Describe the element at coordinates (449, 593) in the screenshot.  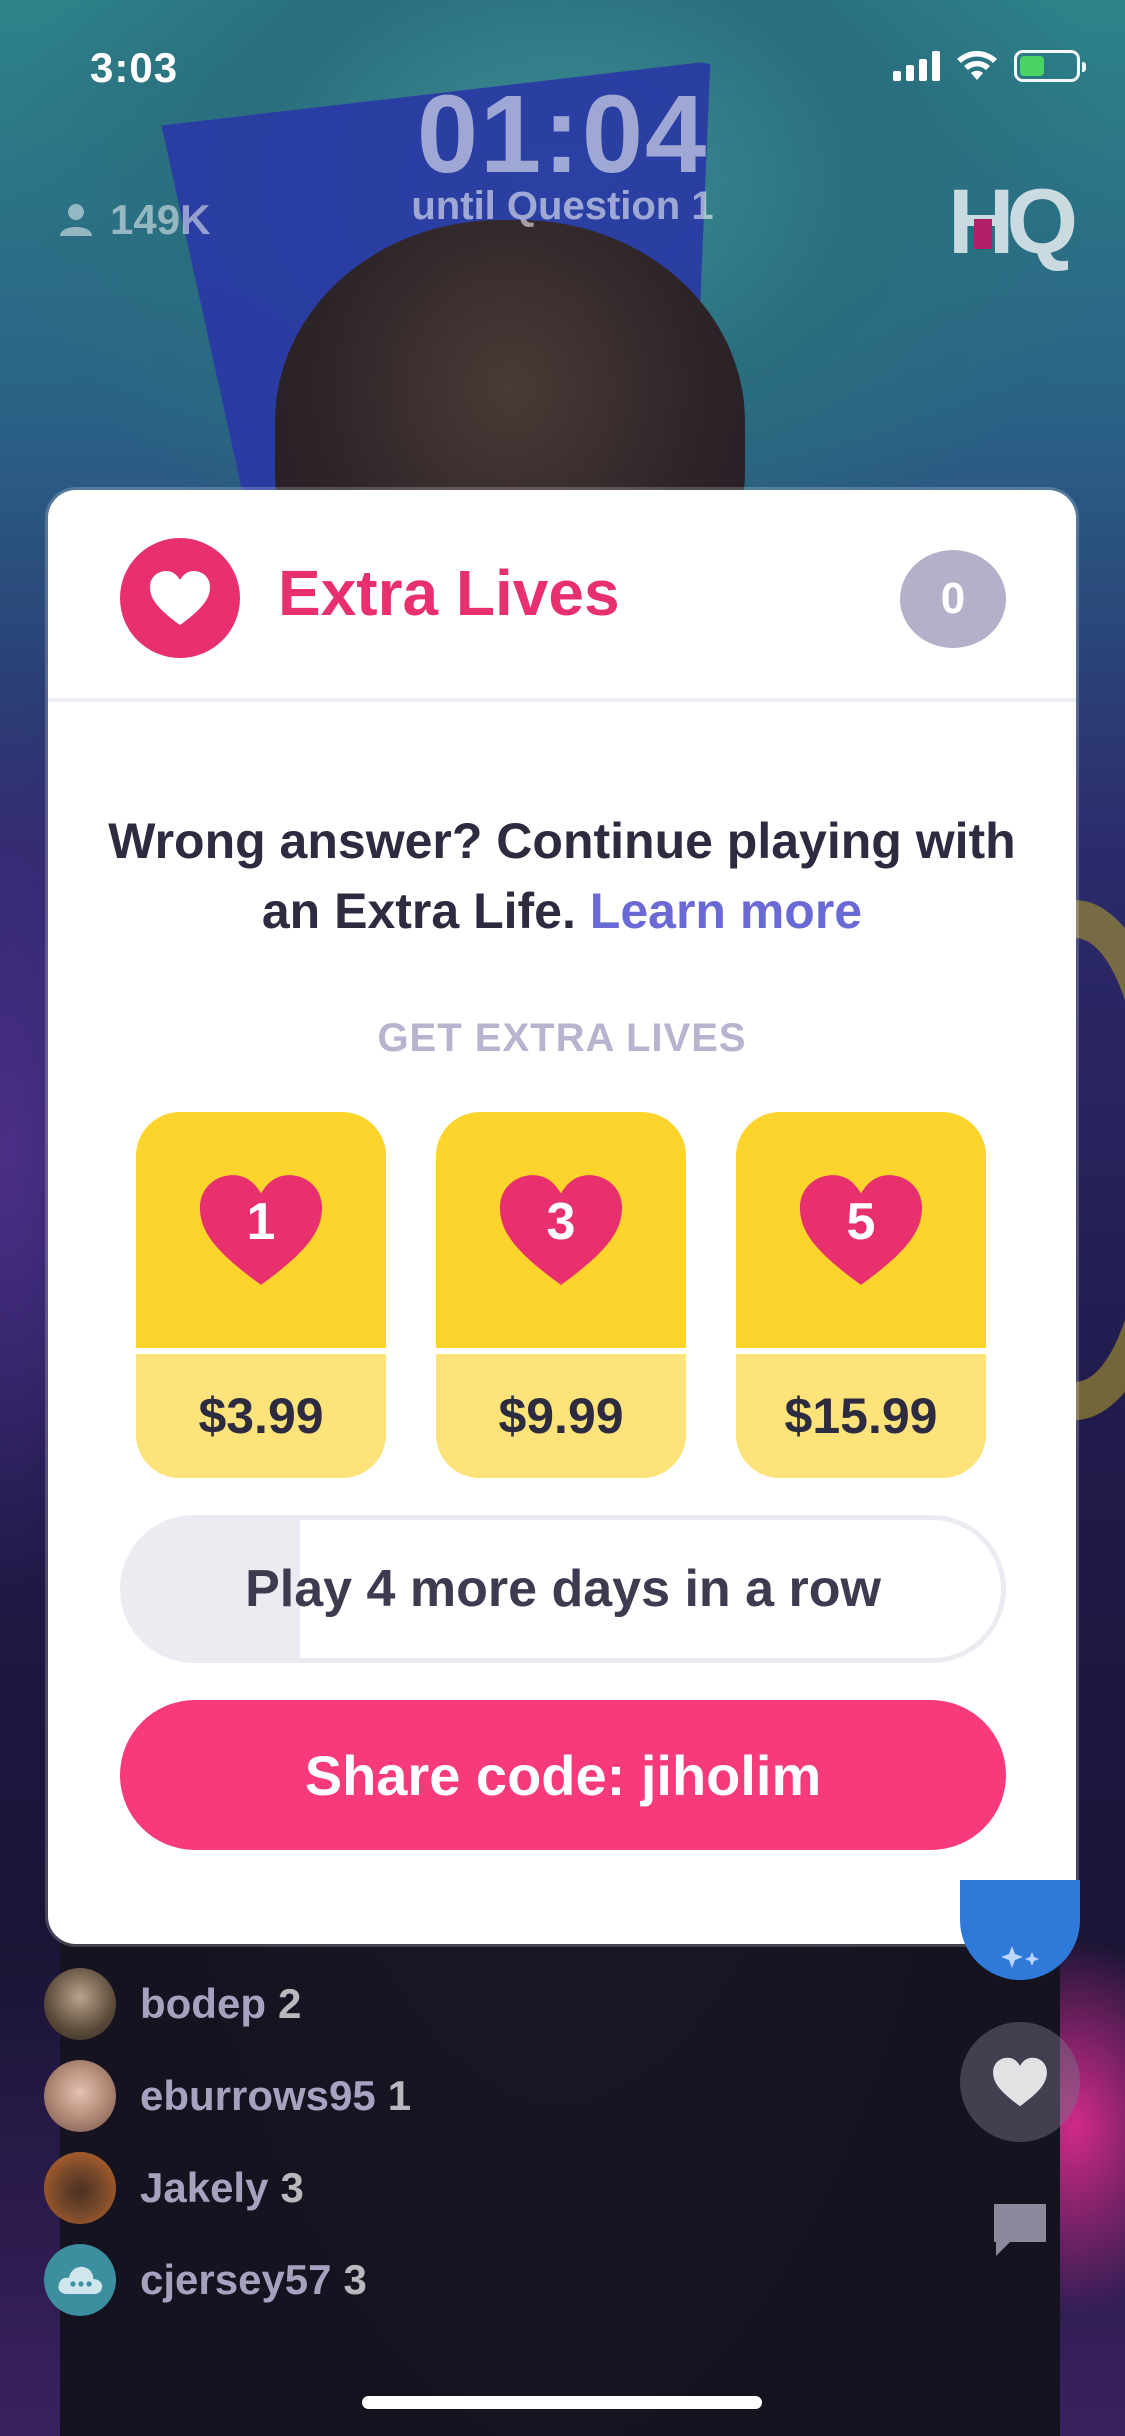
I see `modal-title: Extra Lives` at that location.